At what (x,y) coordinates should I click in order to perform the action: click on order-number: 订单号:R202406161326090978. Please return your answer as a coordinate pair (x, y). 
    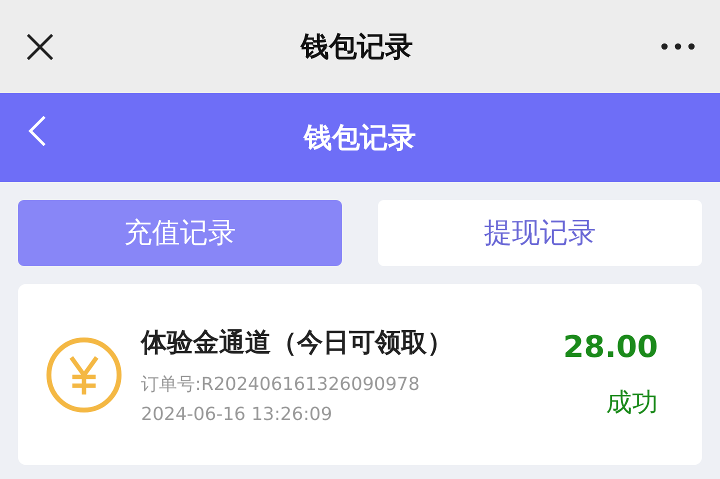
    Looking at the image, I should click on (281, 384).